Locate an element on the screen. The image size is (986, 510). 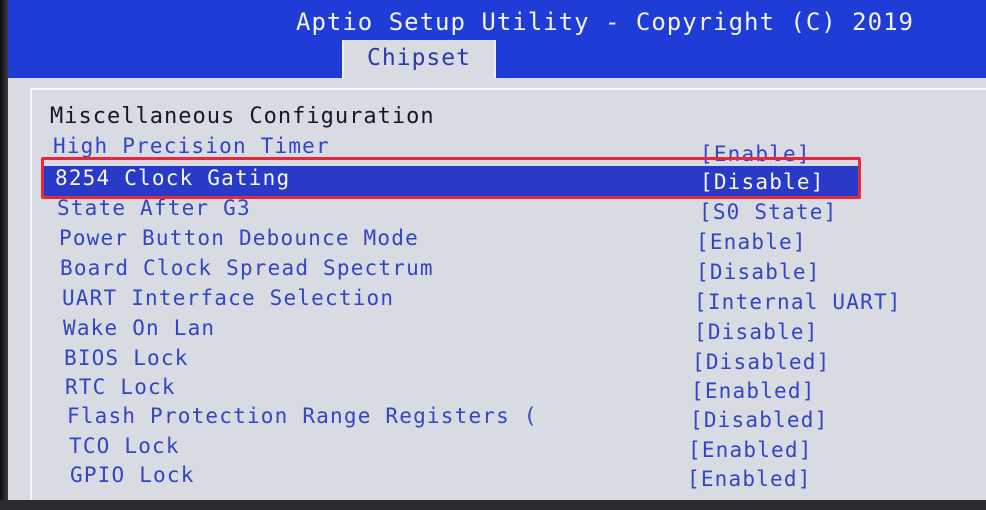
setting-value: [S0 State] is located at coordinates (768, 212).